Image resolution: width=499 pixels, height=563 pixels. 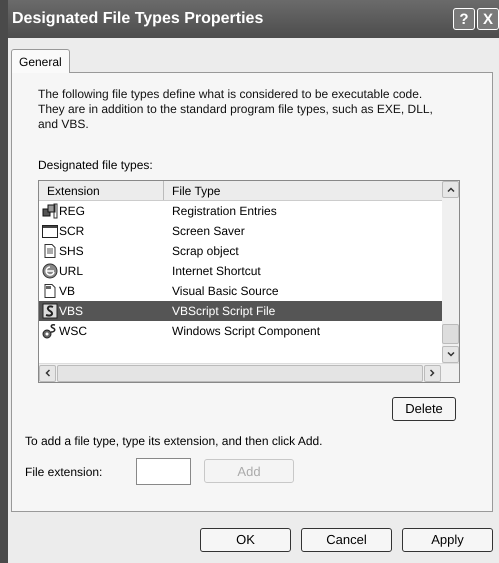 I want to click on ok-button: OK, so click(x=245, y=540).